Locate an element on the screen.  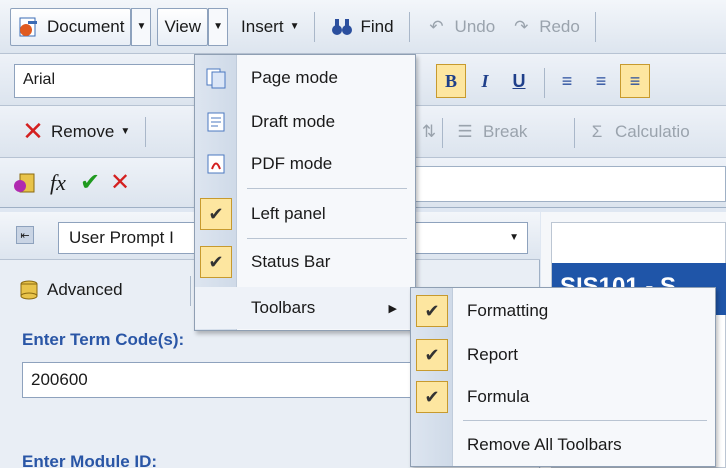
document-icon is located at coordinates (29, 27).